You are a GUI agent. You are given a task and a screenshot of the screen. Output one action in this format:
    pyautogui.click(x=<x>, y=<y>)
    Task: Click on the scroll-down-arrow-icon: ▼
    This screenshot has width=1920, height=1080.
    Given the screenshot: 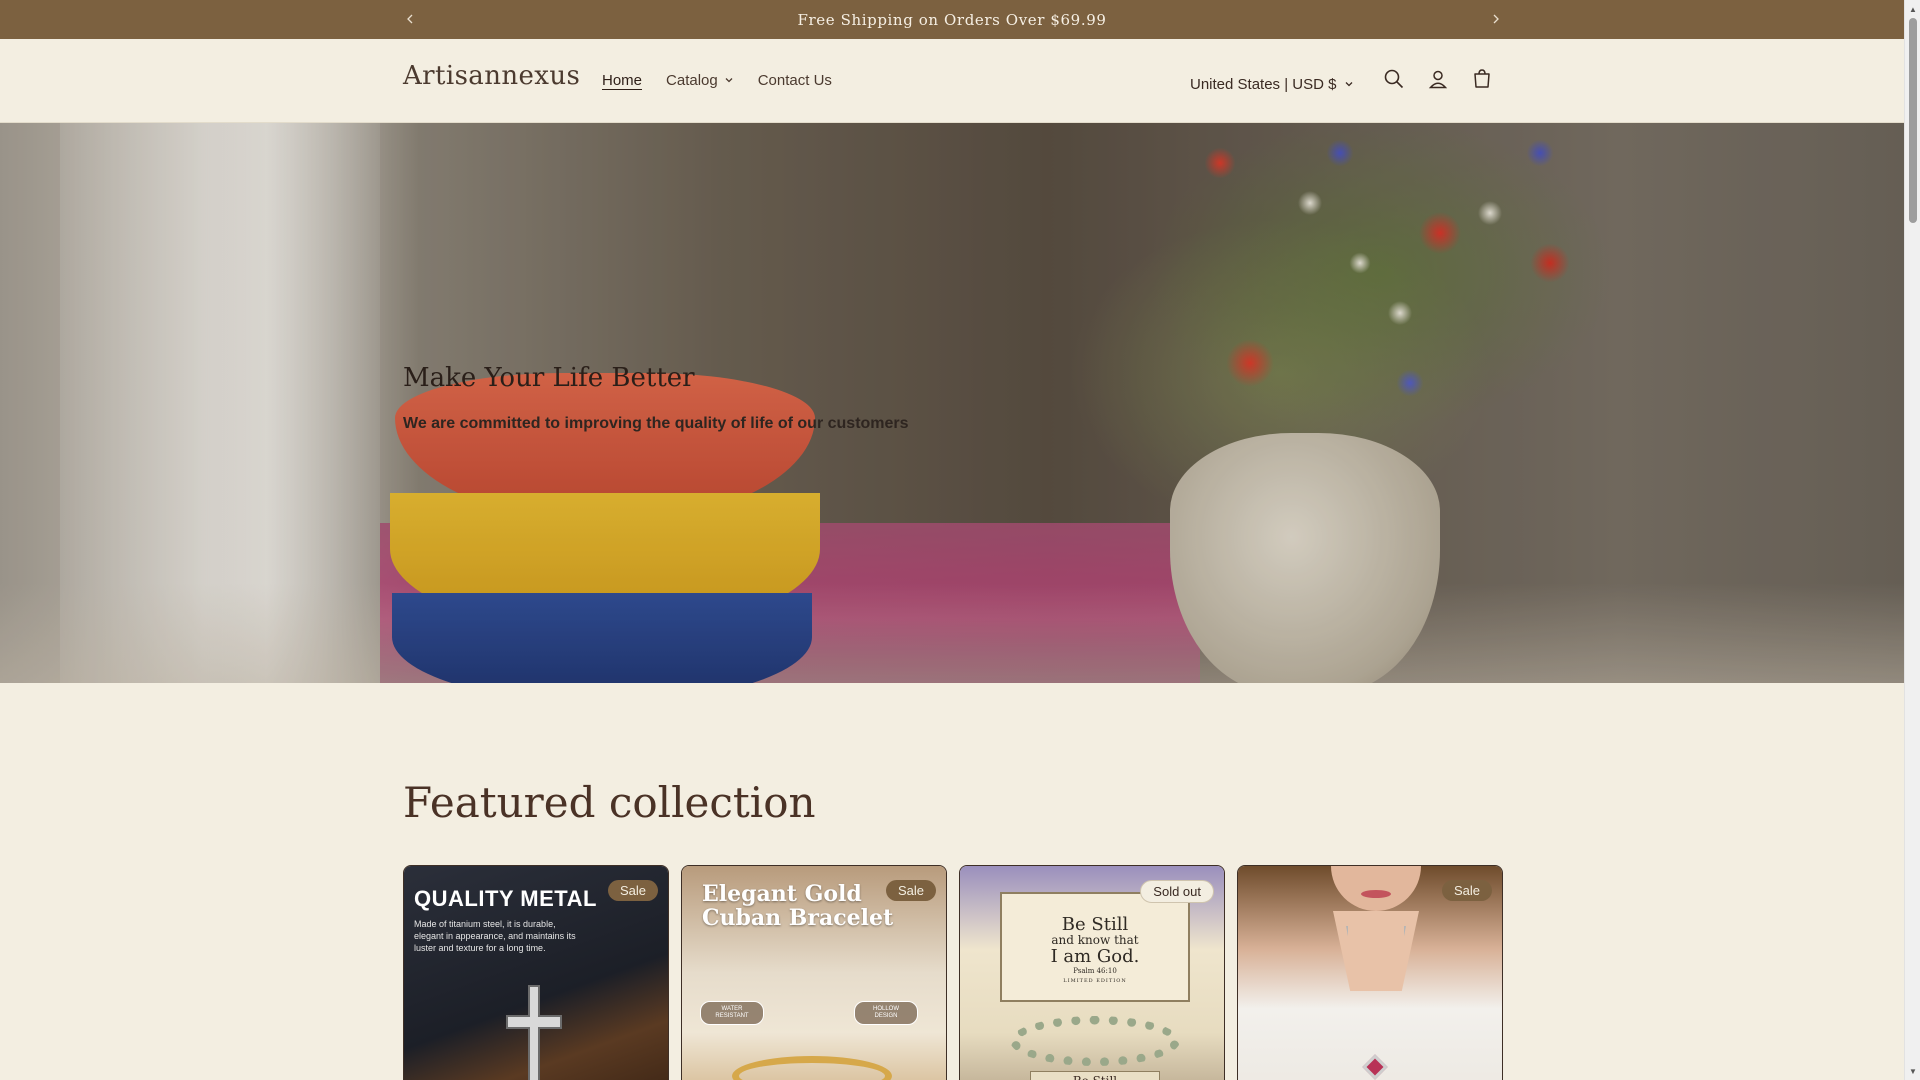 What is the action you would take?
    pyautogui.click(x=1912, y=1071)
    